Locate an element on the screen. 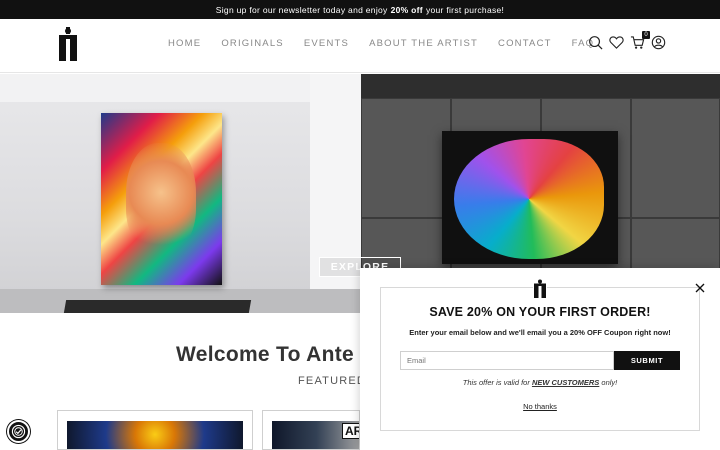 This screenshot has width=720, height=450. painting-lion-detail is located at coordinates (529, 199).